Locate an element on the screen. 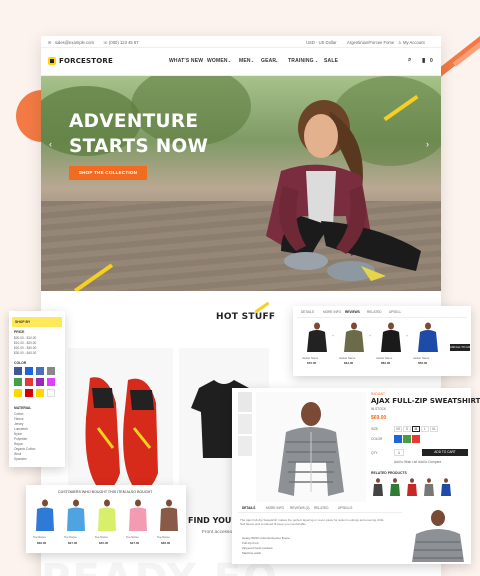 Image resolution: width=480 pixels, height=576 pixels. shop-collection-button: SHOP THE COLLECTION is located at coordinates (108, 173).